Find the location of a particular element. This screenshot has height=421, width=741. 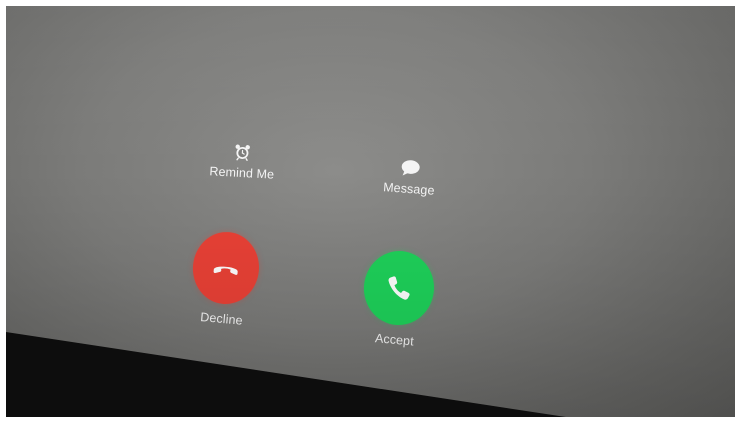

phone-hangup-icon is located at coordinates (225, 270).